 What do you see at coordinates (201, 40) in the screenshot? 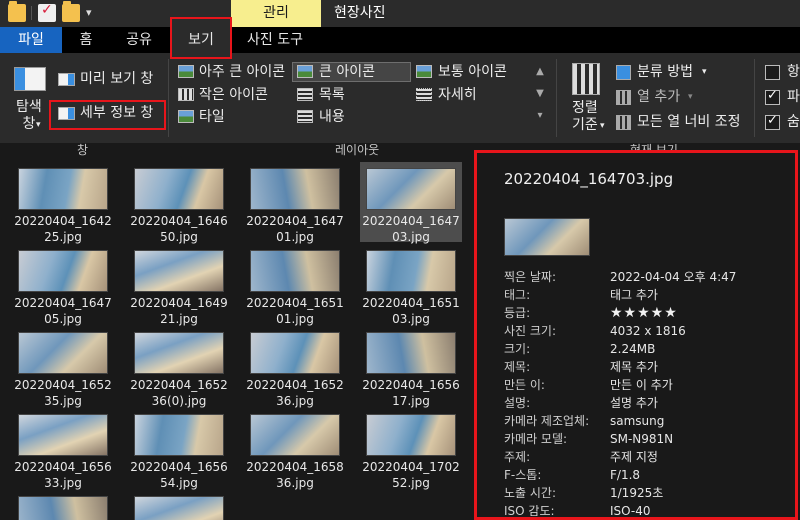
I see `tab-view: 보기` at bounding box center [201, 40].